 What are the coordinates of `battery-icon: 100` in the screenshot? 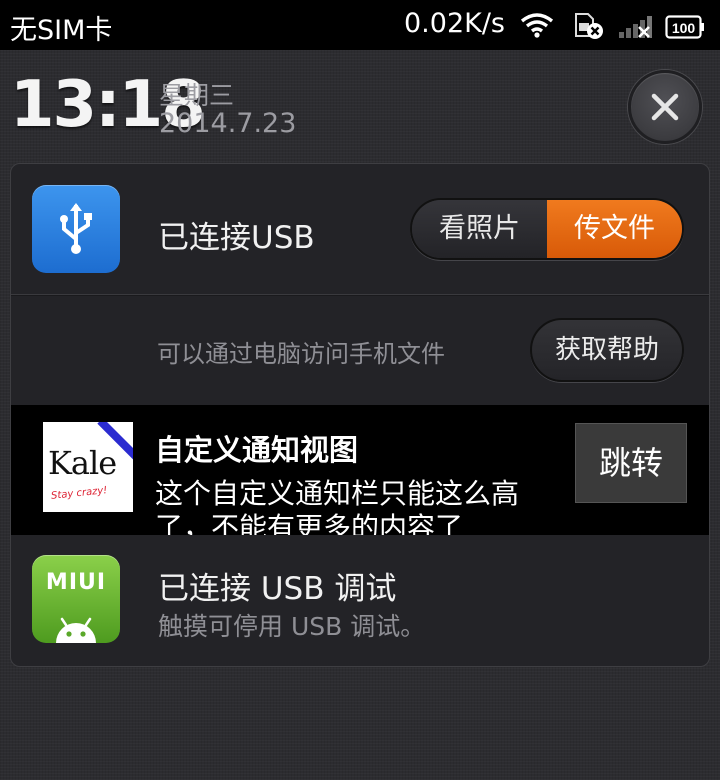 It's located at (685, 29).